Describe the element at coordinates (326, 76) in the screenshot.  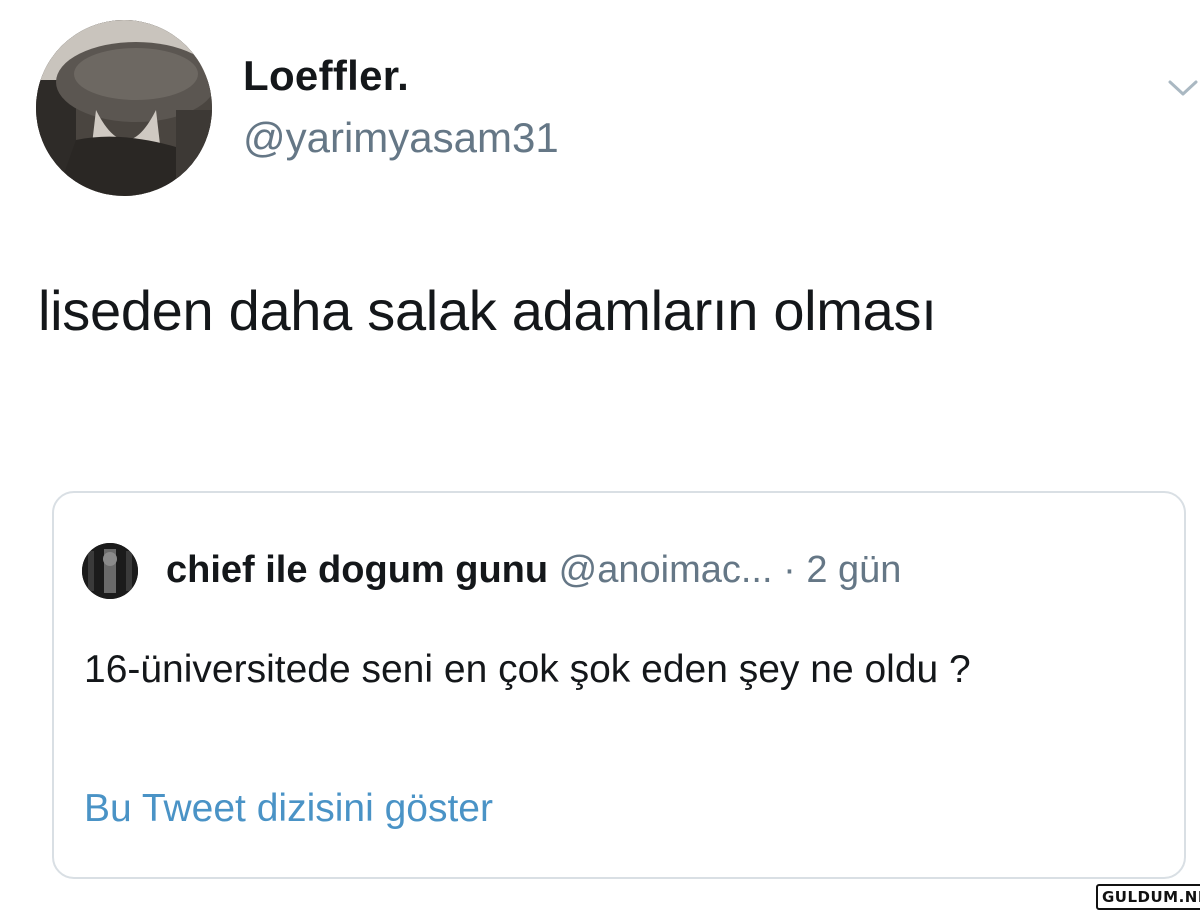
I see `author-name: Loeffler.` at that location.